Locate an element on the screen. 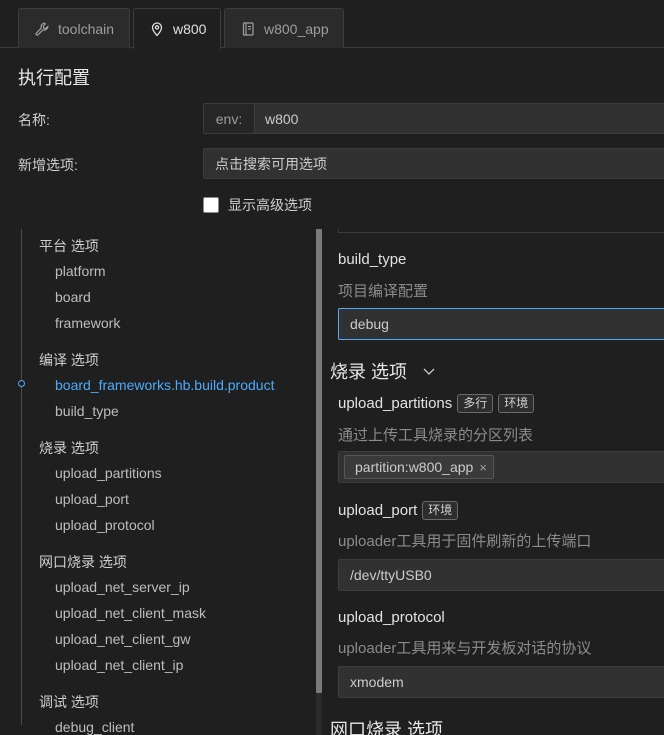 This screenshot has width=664, height=735. outline-item-platform: platform is located at coordinates (80, 271).